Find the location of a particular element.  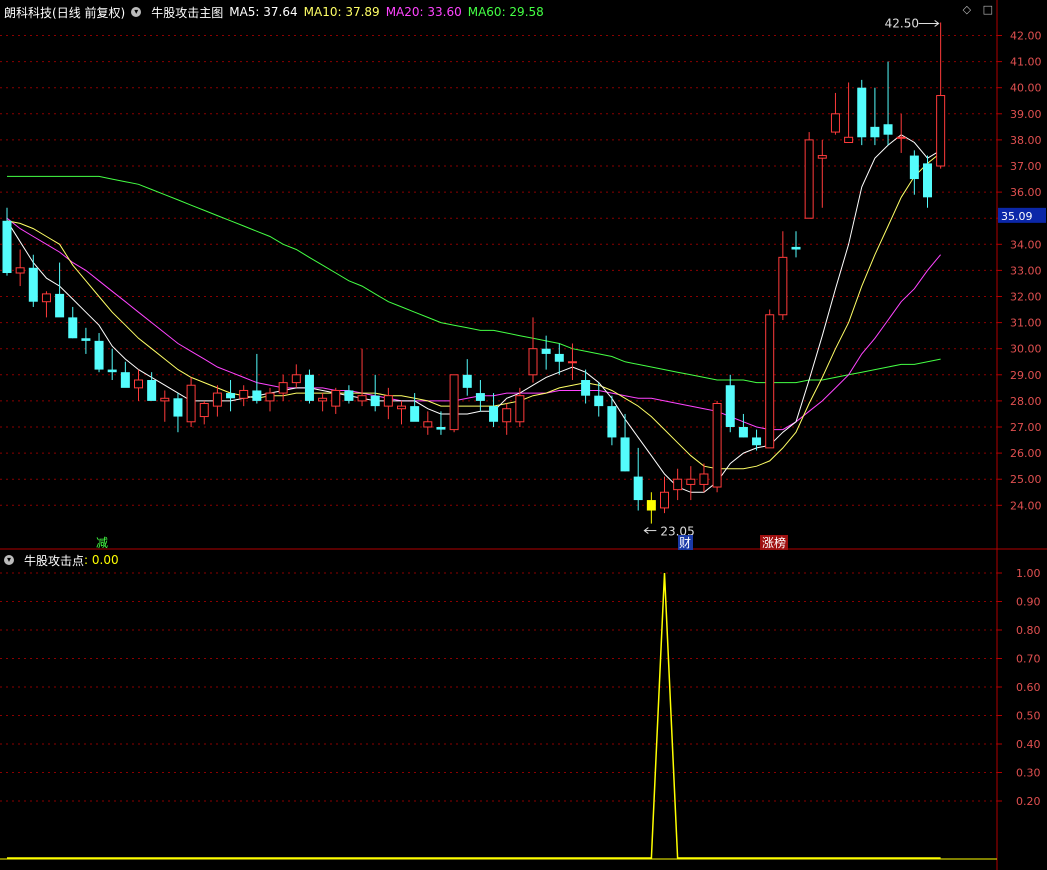

sub-indicator-dropdown-icon: ▾ is located at coordinates (9, 560).